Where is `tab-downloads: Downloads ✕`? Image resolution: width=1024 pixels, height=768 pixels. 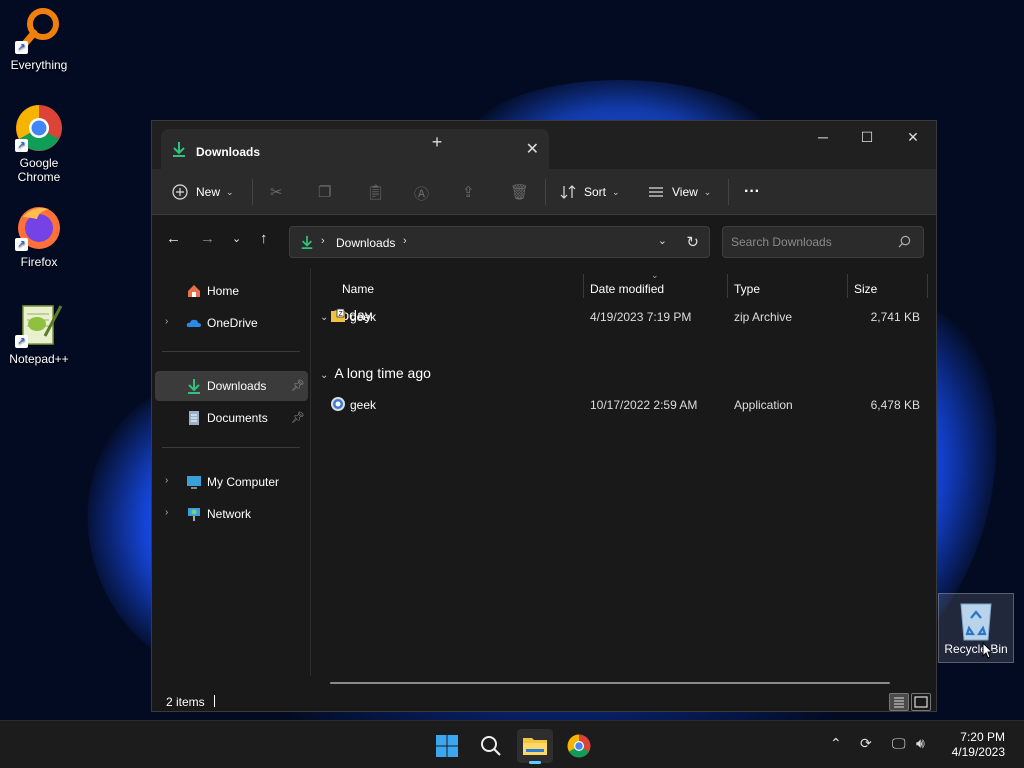 tab-downloads: Downloads ✕ is located at coordinates (355, 149).